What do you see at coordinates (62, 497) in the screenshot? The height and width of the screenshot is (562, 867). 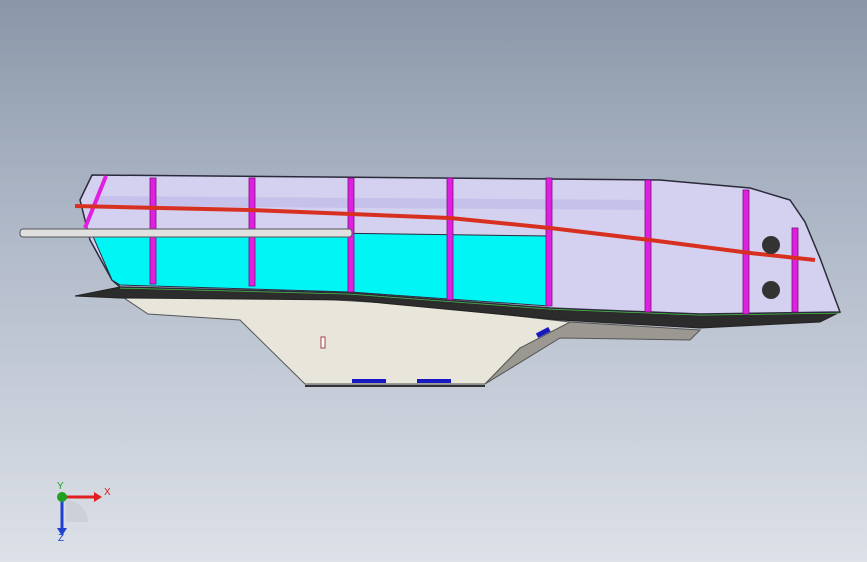 I see `y-axis-dot` at bounding box center [62, 497].